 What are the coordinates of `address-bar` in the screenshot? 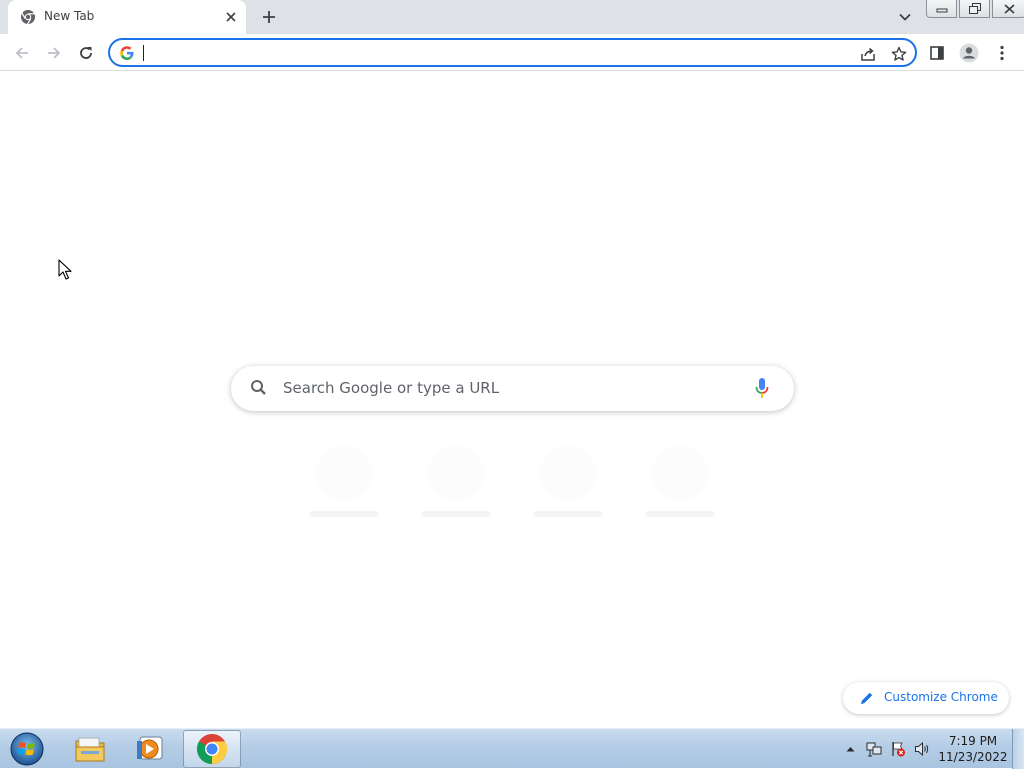 It's located at (512, 52).